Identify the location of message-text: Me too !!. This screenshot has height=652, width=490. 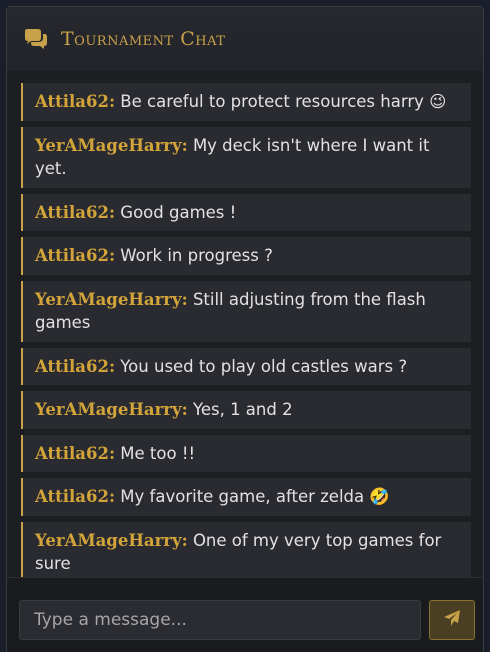
(158, 453).